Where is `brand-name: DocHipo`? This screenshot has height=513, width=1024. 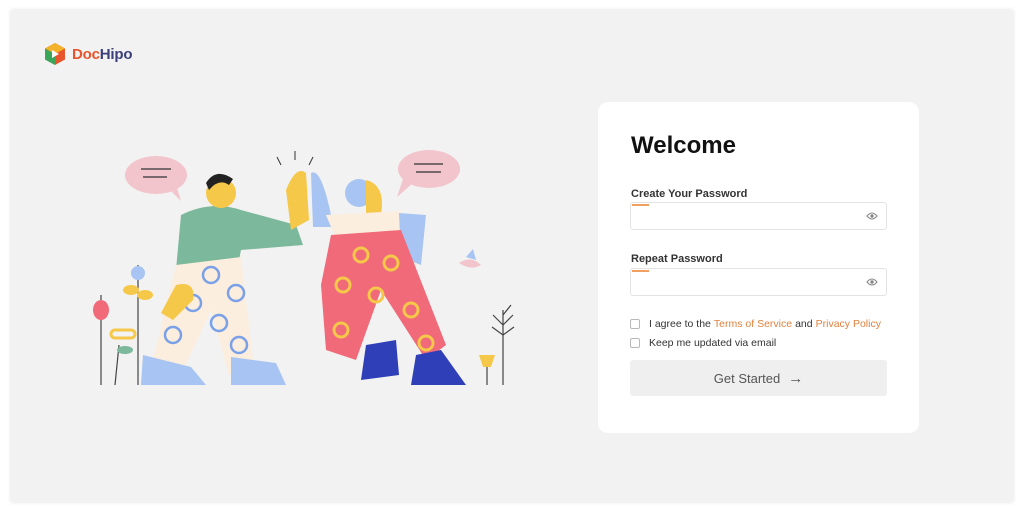
brand-name: DocHipo is located at coordinates (102, 54).